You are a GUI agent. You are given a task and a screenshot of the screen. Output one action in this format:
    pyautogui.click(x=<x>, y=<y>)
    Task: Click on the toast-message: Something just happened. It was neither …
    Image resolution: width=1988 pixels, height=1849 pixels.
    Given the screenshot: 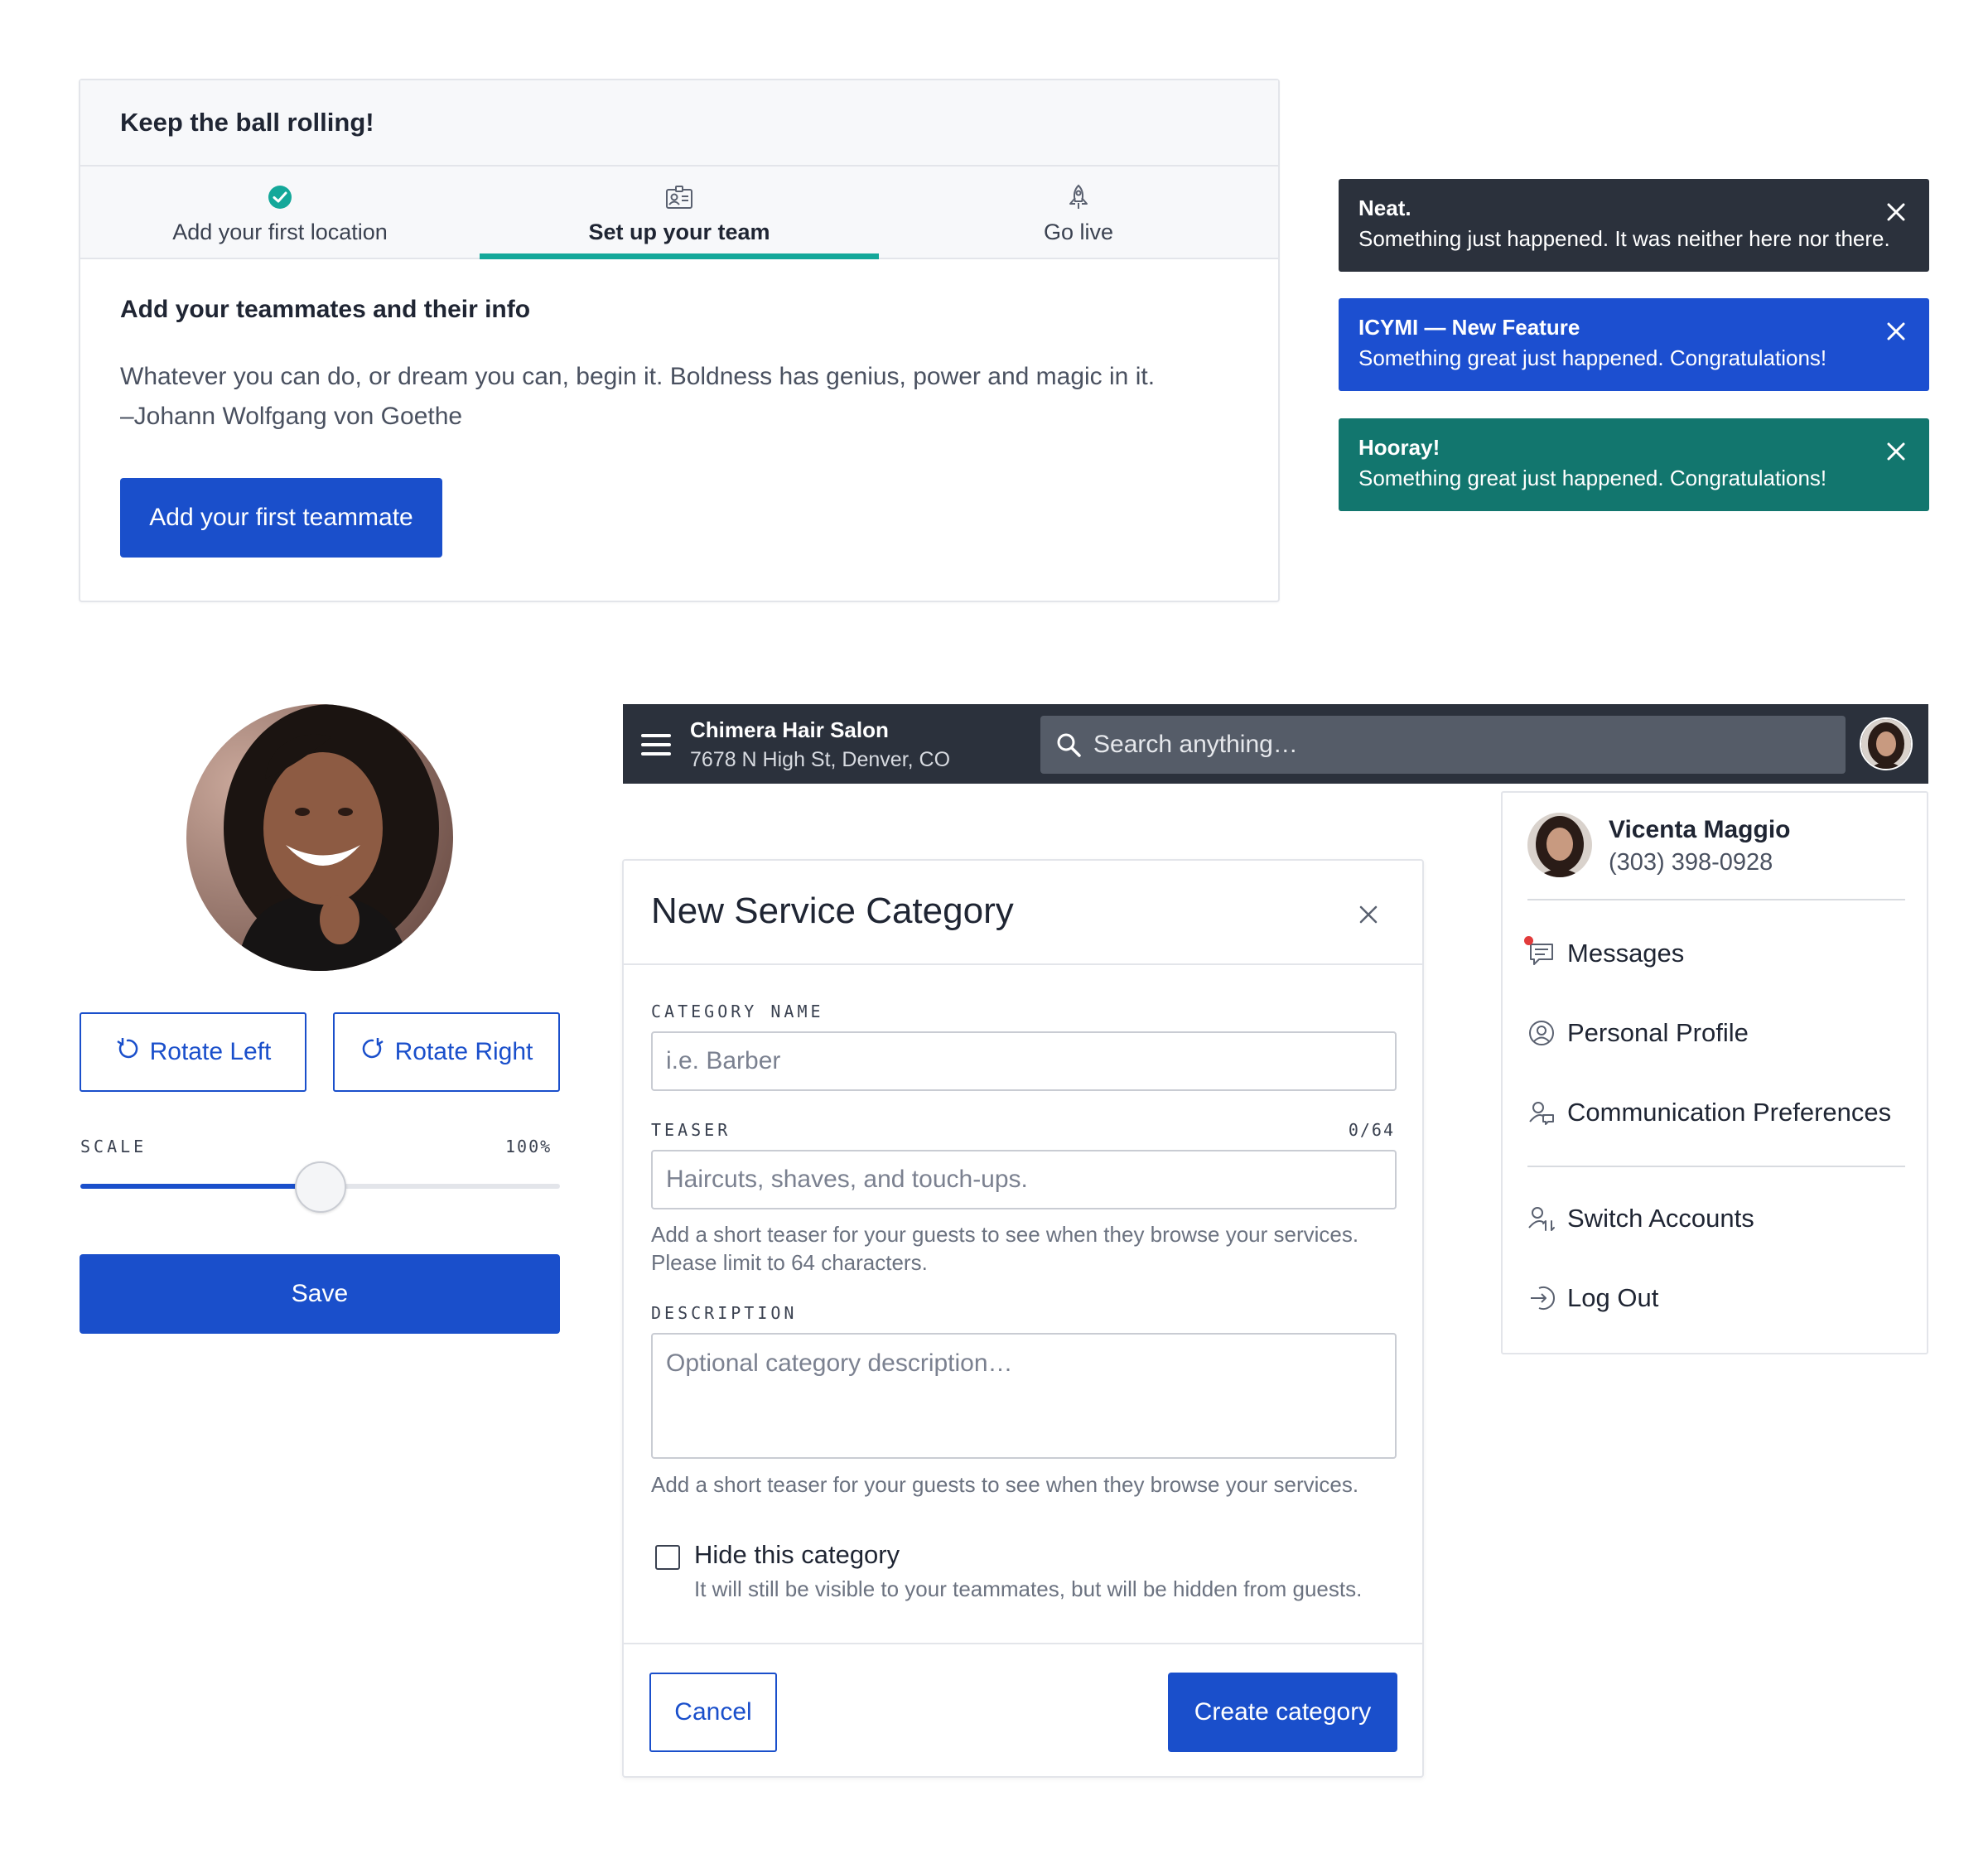 What is the action you would take?
    pyautogui.click(x=1624, y=238)
    